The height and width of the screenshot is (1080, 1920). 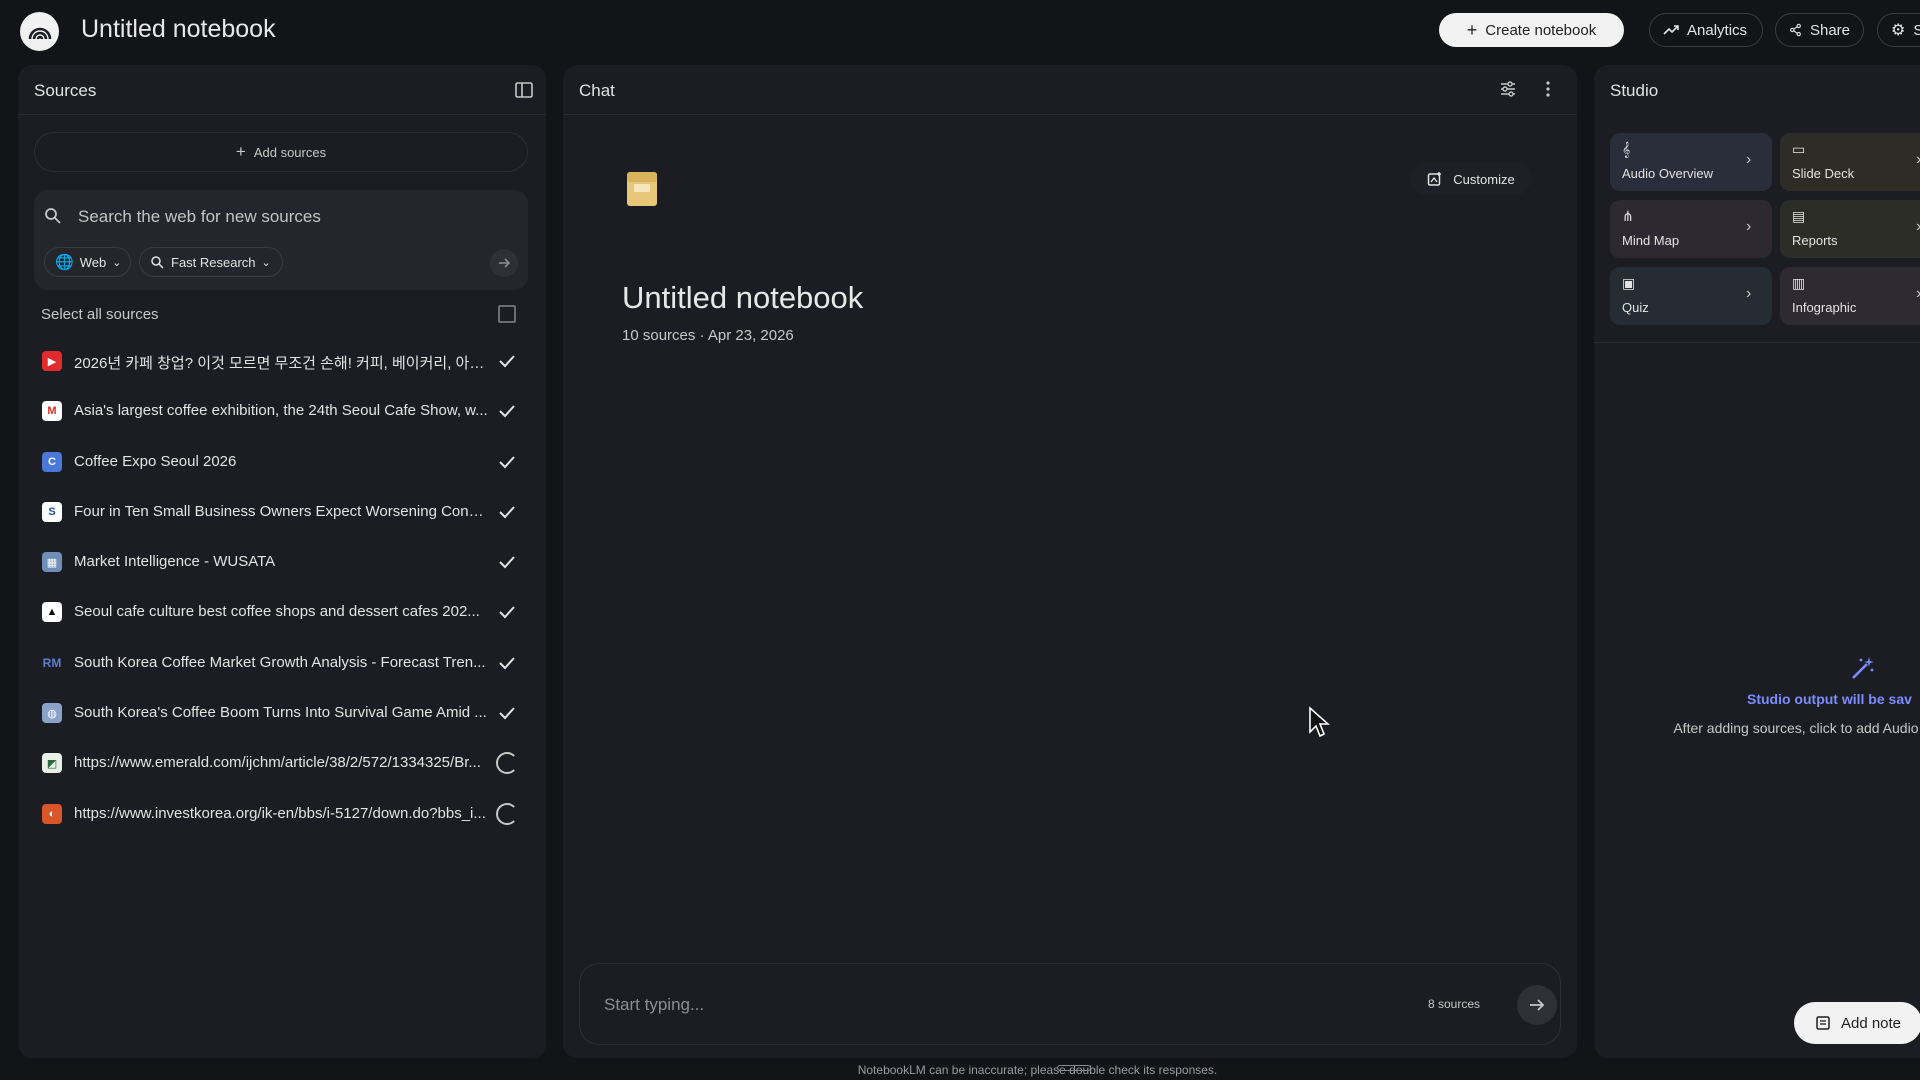 What do you see at coordinates (1471, 179) in the screenshot?
I see `customize-button: Customize` at bounding box center [1471, 179].